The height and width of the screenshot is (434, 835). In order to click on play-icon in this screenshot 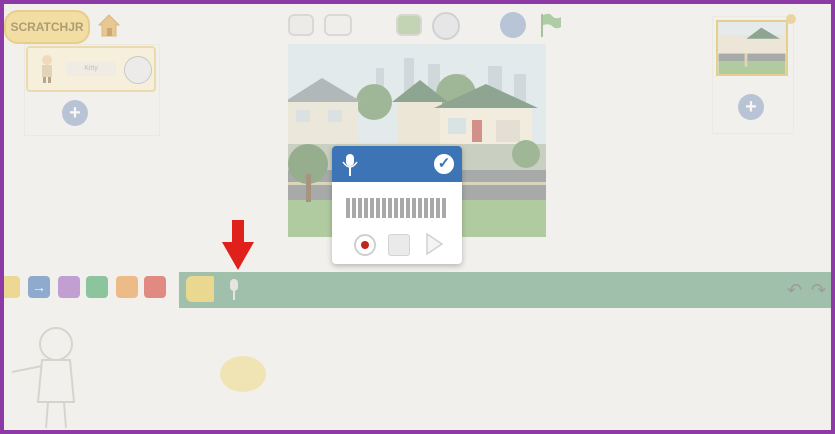, I will do `click(434, 244)`.